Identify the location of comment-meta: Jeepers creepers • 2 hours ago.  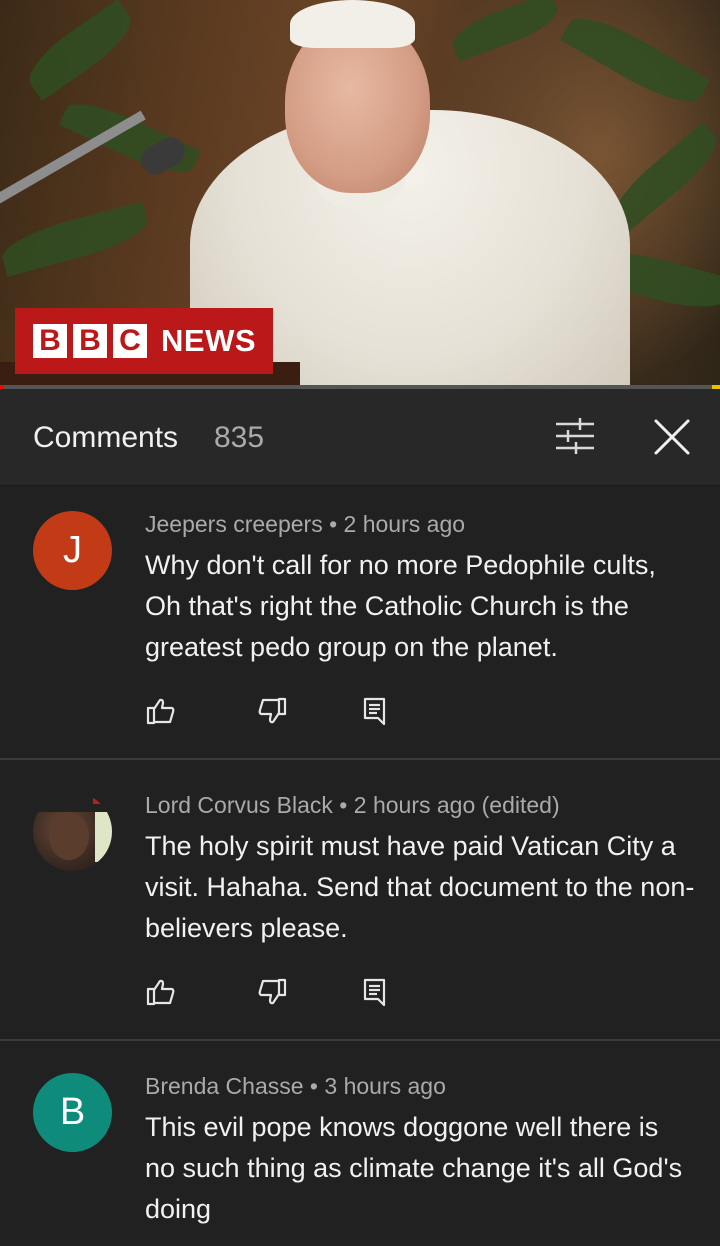
(305, 524).